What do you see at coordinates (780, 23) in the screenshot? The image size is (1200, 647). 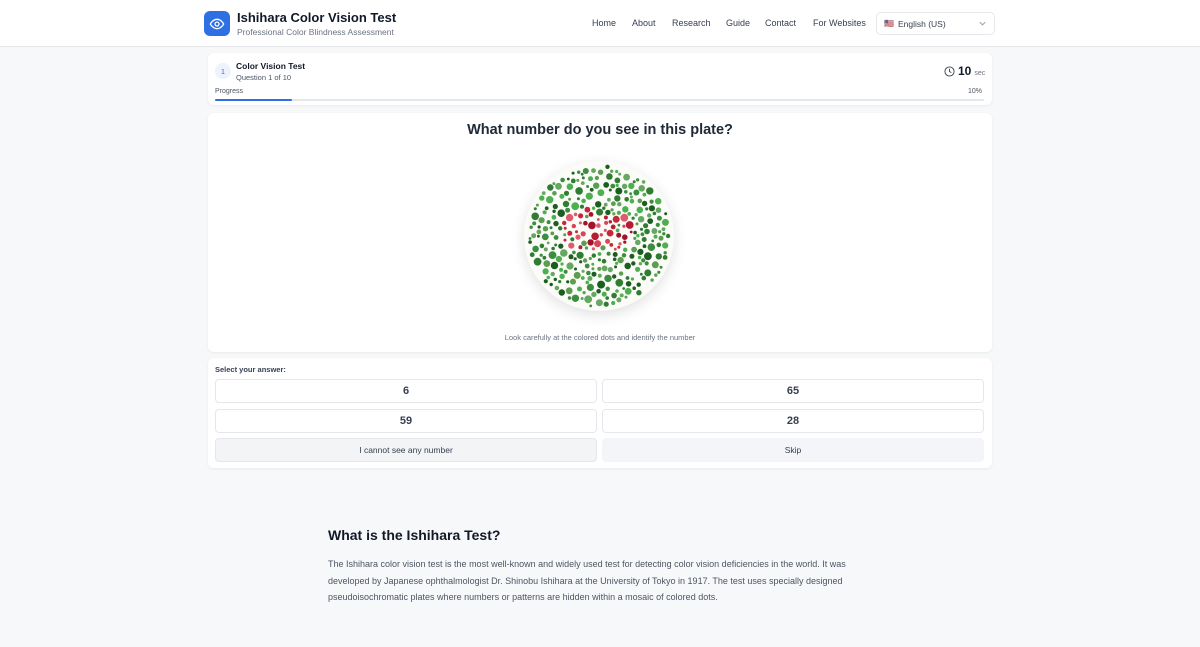 I see `nav-contact: Contact` at bounding box center [780, 23].